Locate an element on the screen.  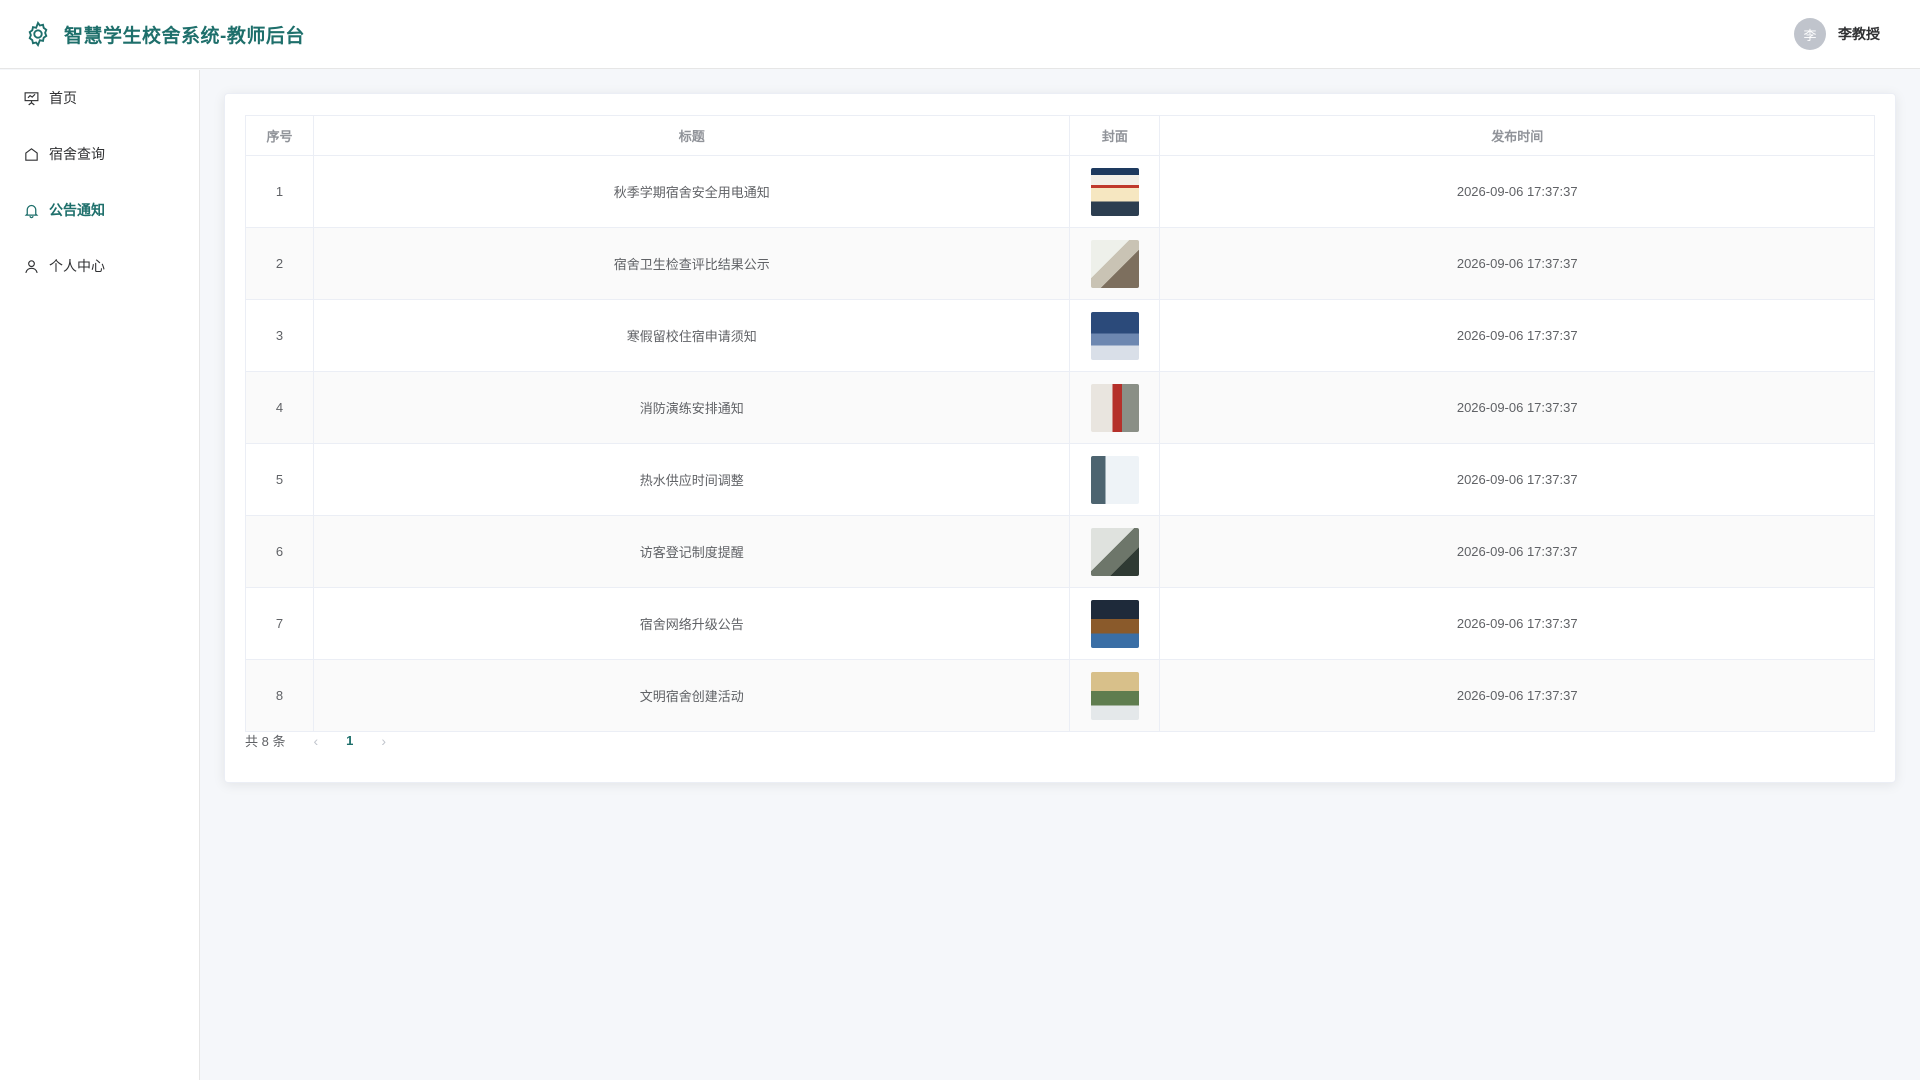
sidebar-item-profile: 个人中心 is located at coordinates (99, 266).